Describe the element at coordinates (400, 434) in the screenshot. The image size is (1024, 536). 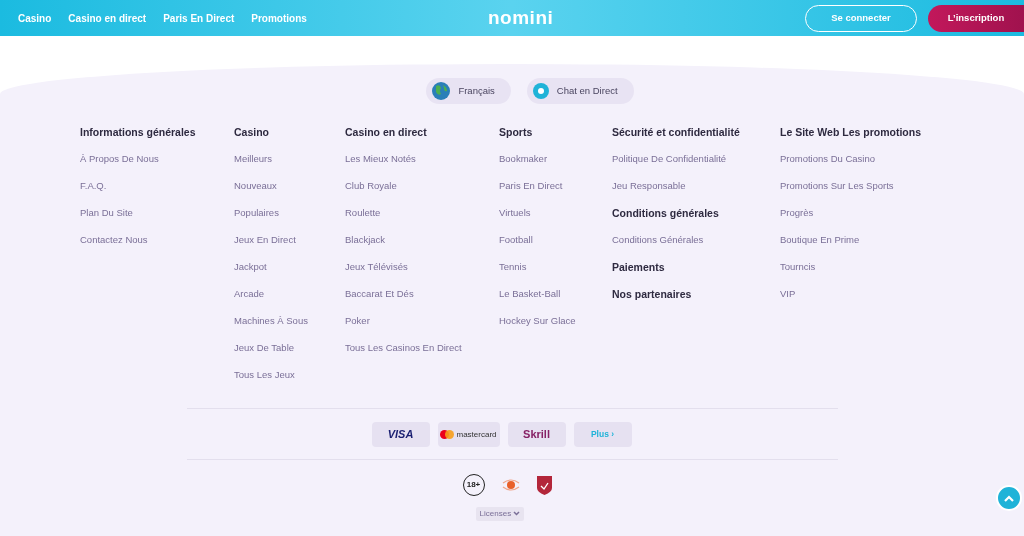
I see `payment-method-button: VISA` at that location.